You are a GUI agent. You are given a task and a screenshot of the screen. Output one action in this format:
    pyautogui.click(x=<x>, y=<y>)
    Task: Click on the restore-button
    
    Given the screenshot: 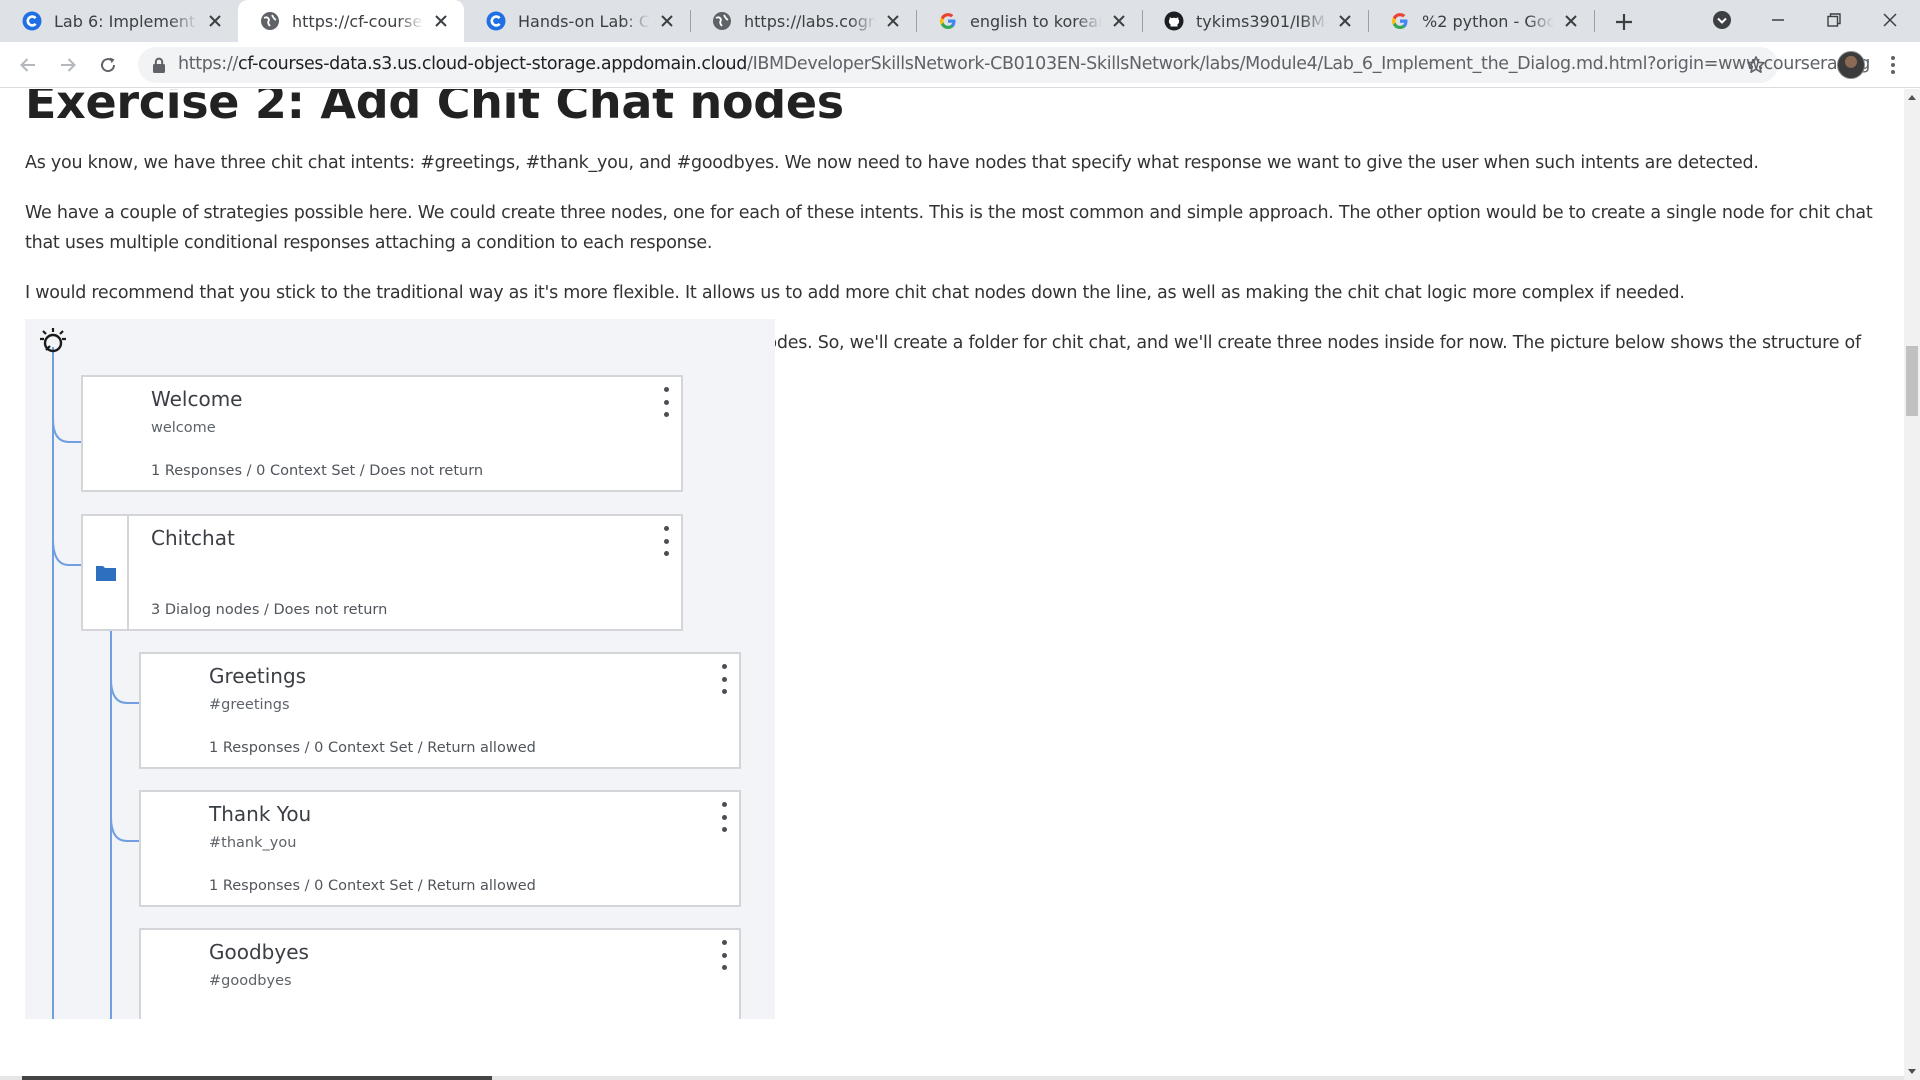 What is the action you would take?
    pyautogui.click(x=1834, y=20)
    